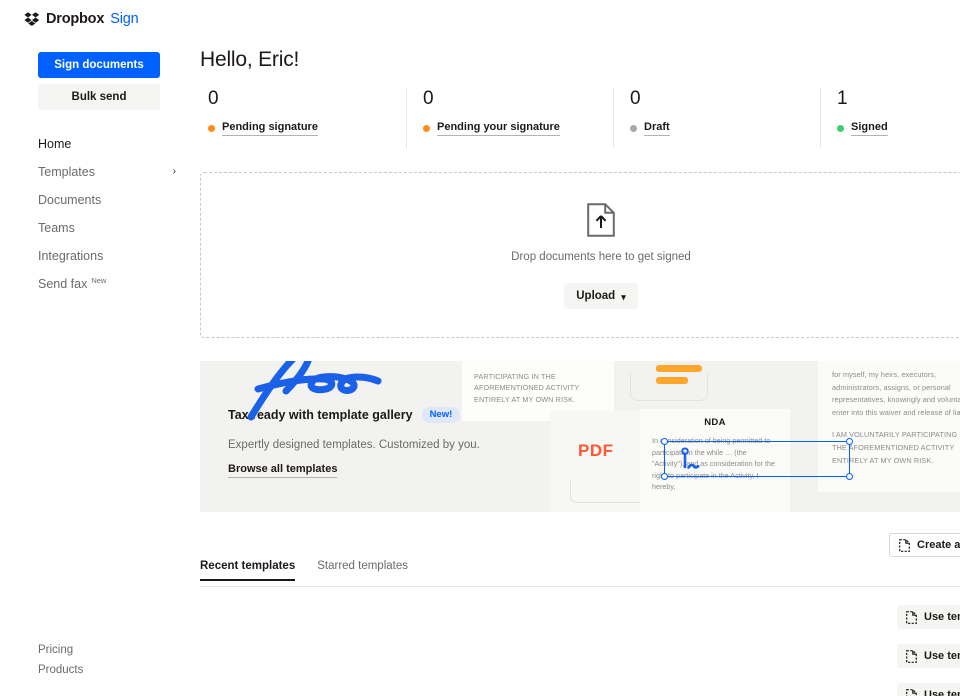 This screenshot has width=960, height=696. Describe the element at coordinates (623, 296) in the screenshot. I see `chevron-down-icon: ▾` at that location.